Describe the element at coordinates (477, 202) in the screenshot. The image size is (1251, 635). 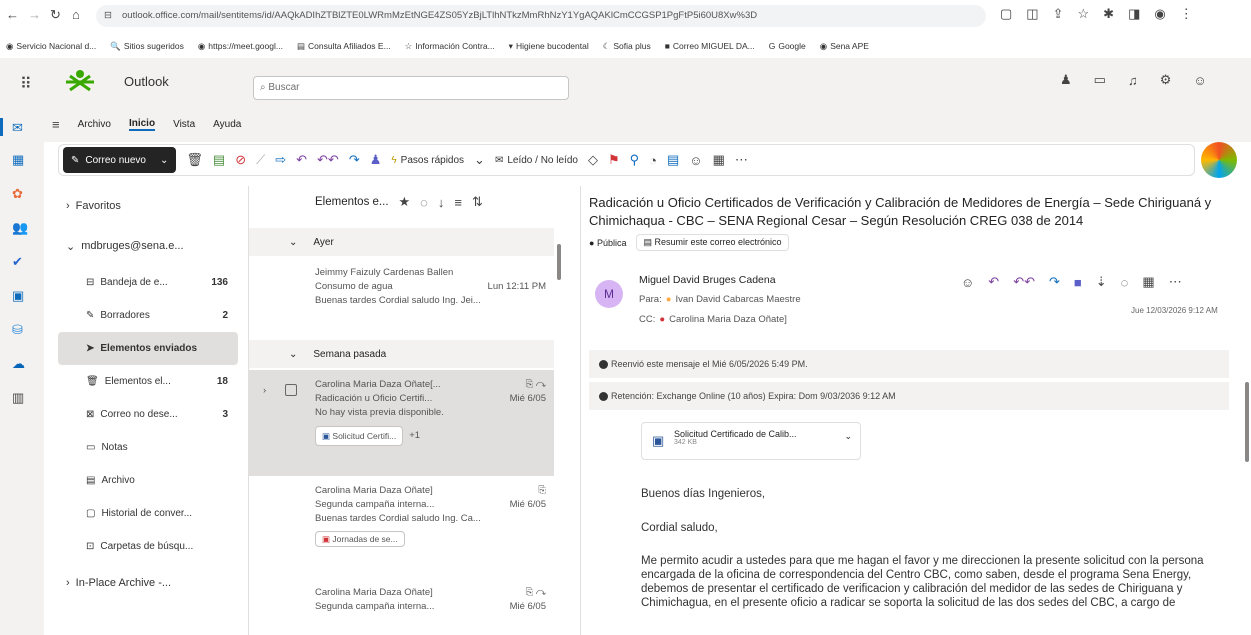
I see `select-icon: ⇅` at that location.